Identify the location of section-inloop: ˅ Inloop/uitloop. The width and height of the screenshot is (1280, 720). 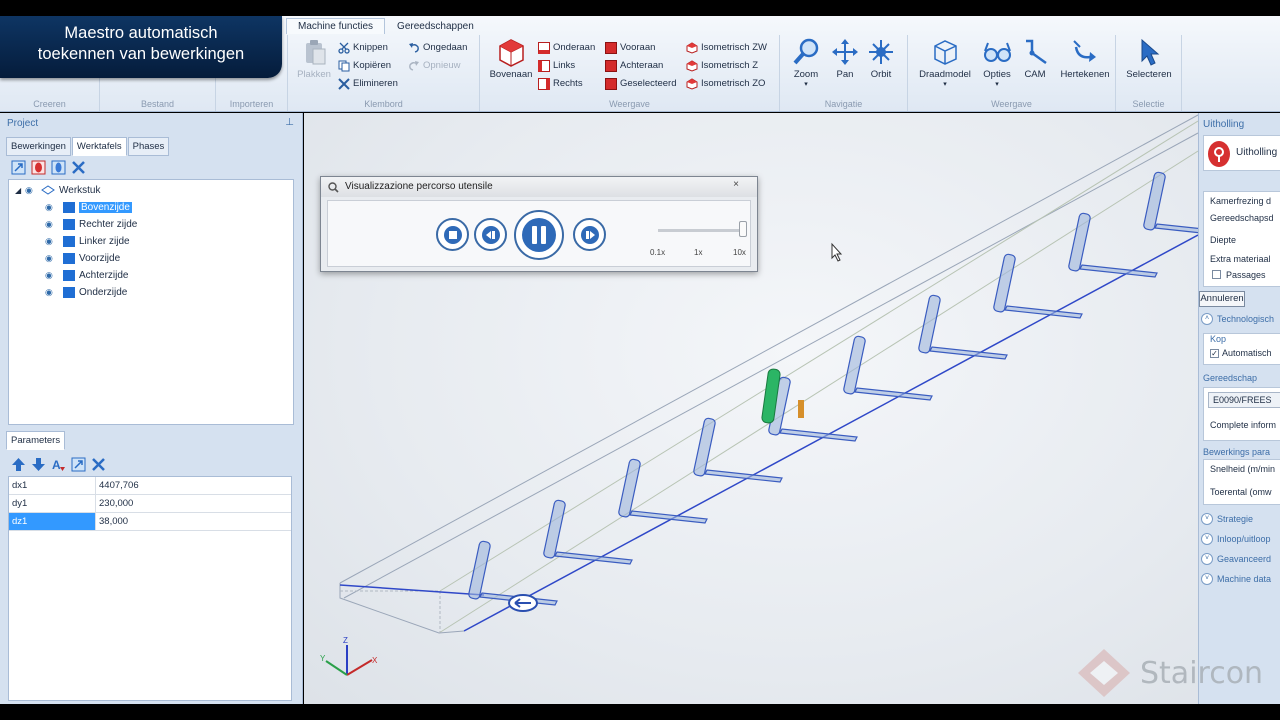
(1236, 539).